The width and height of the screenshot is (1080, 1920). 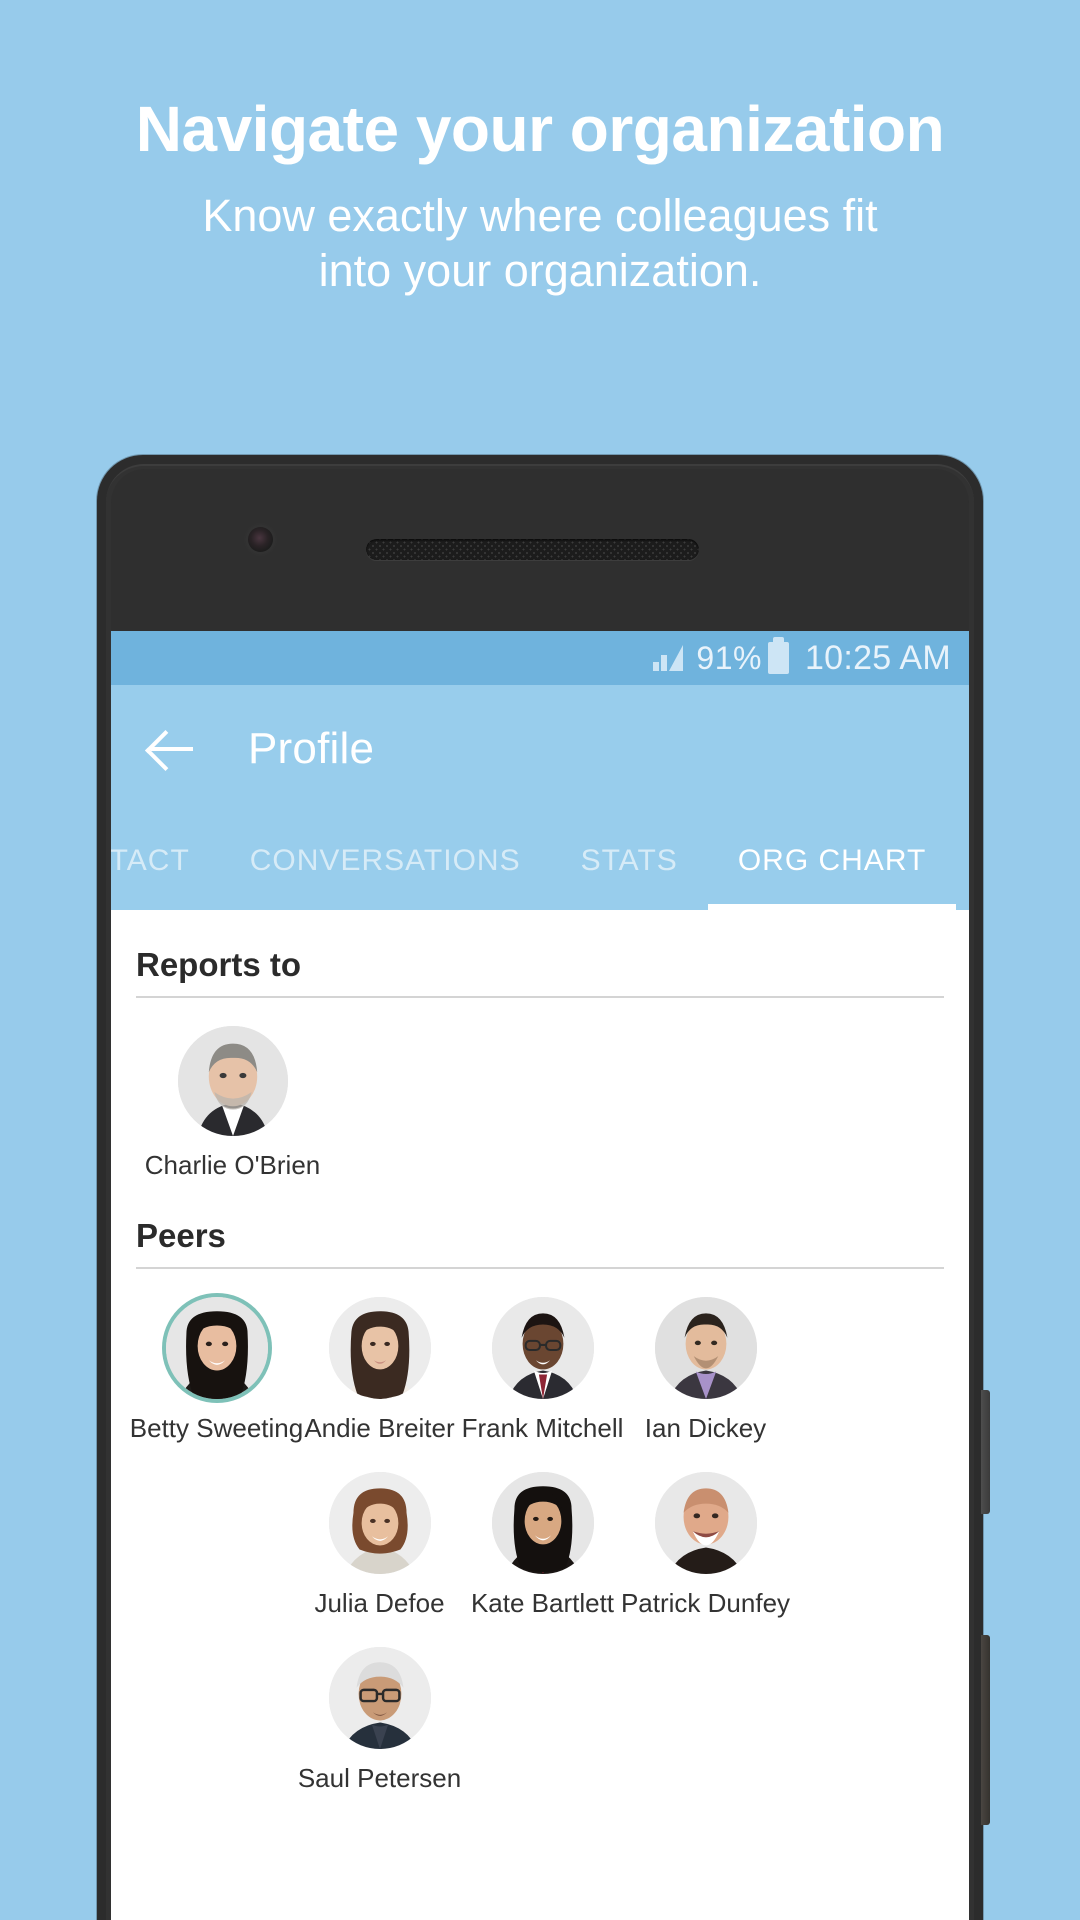 I want to click on tab-contact: NTACT, so click(x=165, y=861).